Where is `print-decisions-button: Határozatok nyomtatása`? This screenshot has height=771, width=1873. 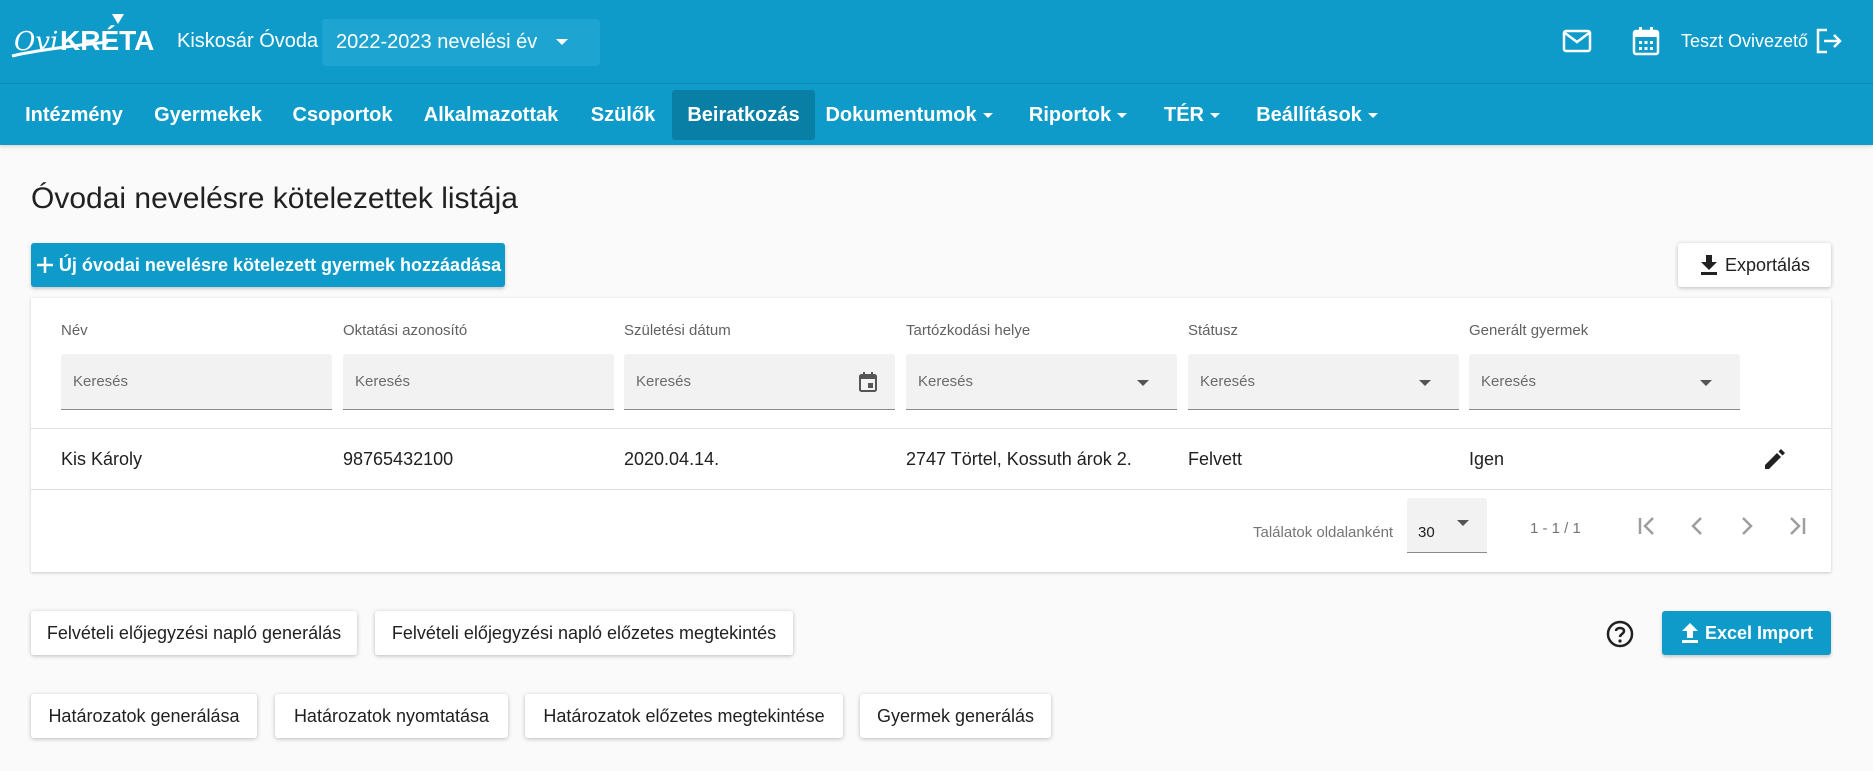
print-decisions-button: Határozatok nyomtatása is located at coordinates (391, 716).